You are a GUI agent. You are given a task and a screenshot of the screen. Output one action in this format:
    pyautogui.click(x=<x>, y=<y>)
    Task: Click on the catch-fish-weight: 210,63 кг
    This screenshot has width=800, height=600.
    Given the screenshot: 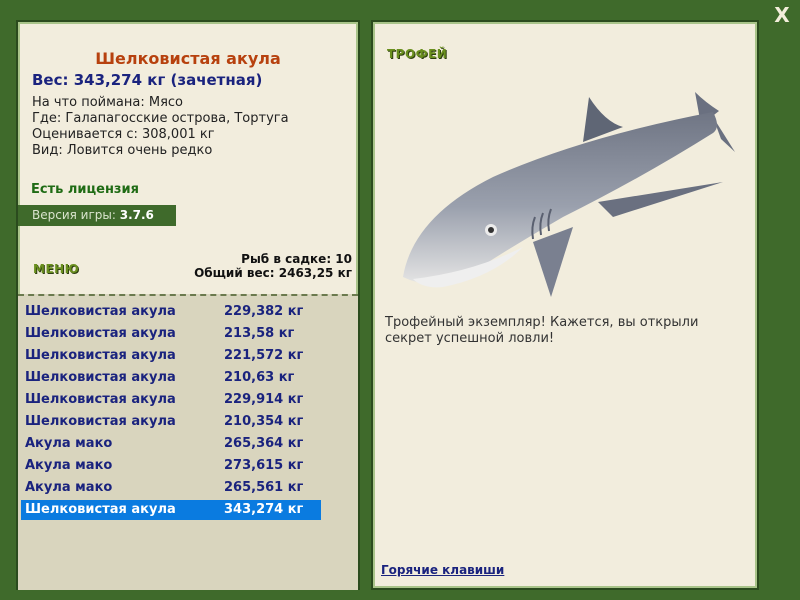 What is the action you would take?
    pyautogui.click(x=259, y=377)
    